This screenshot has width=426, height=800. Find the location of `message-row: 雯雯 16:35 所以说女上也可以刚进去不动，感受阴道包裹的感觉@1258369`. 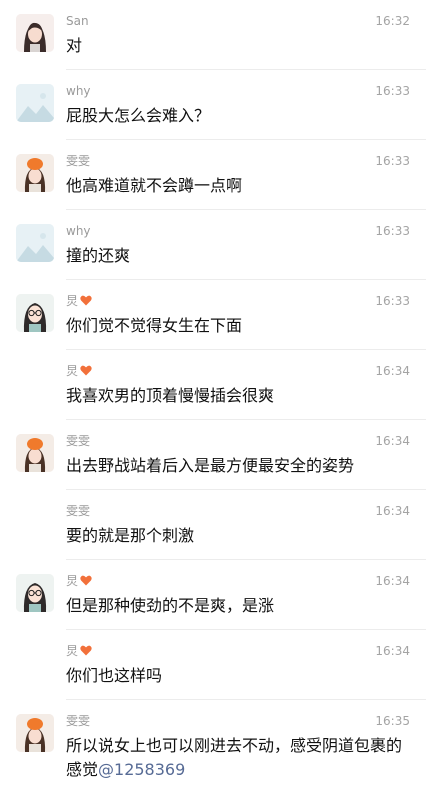

message-row: 雯雯 16:35 所以说女上也可以刚进去不动，感受阴道包裹的感觉@1258369 is located at coordinates (213, 750).